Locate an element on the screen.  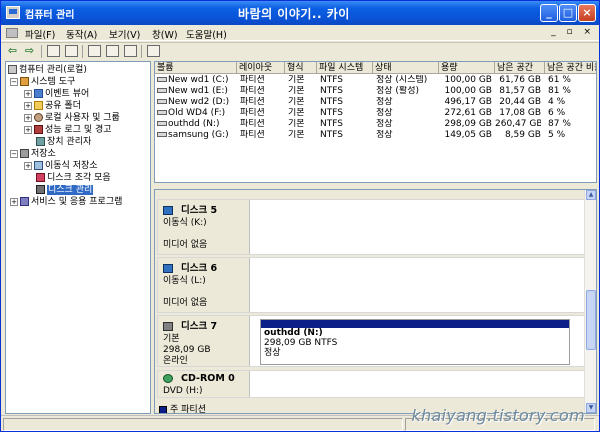
menu-file: 파일(F) is located at coordinates (40, 34).